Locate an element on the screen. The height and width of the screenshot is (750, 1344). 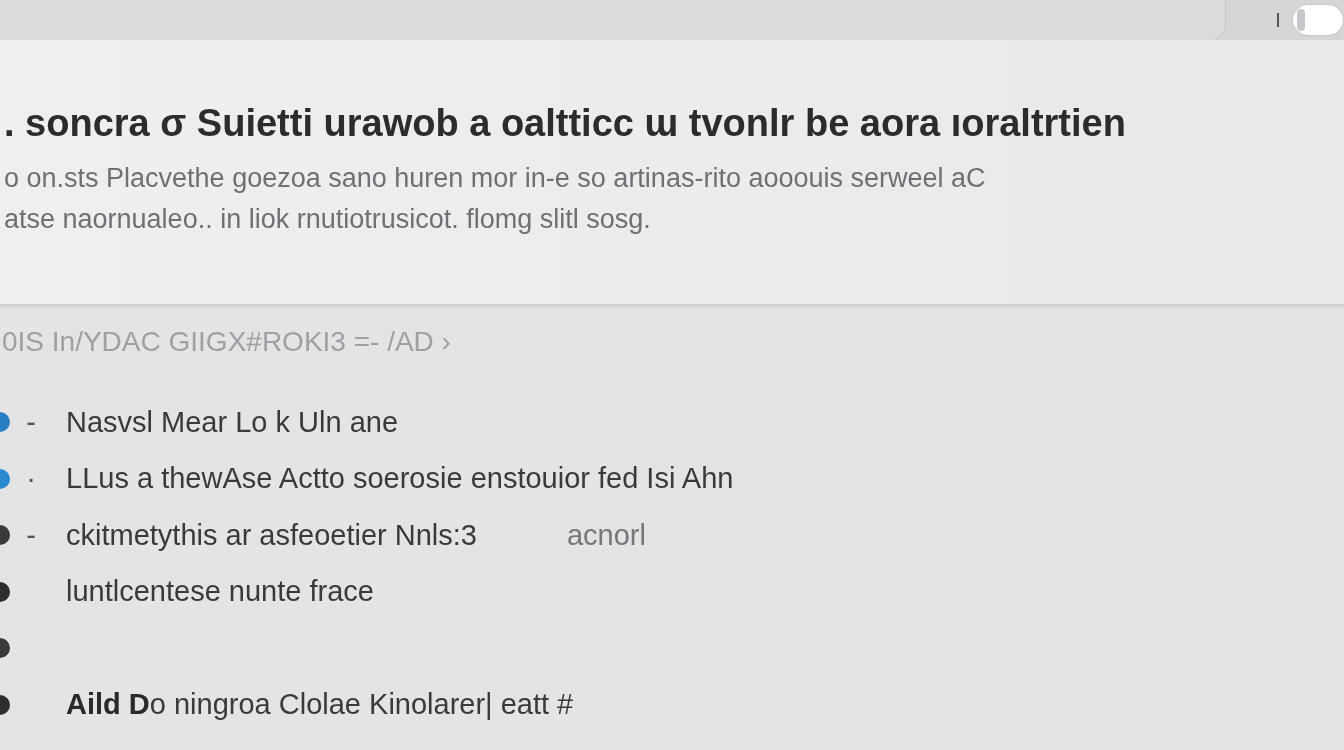
description-line: o on.sts Placvethe goezoa sano huren mor in-e so artinas-rito aooouis serweel aC is located at coordinates (495, 178).